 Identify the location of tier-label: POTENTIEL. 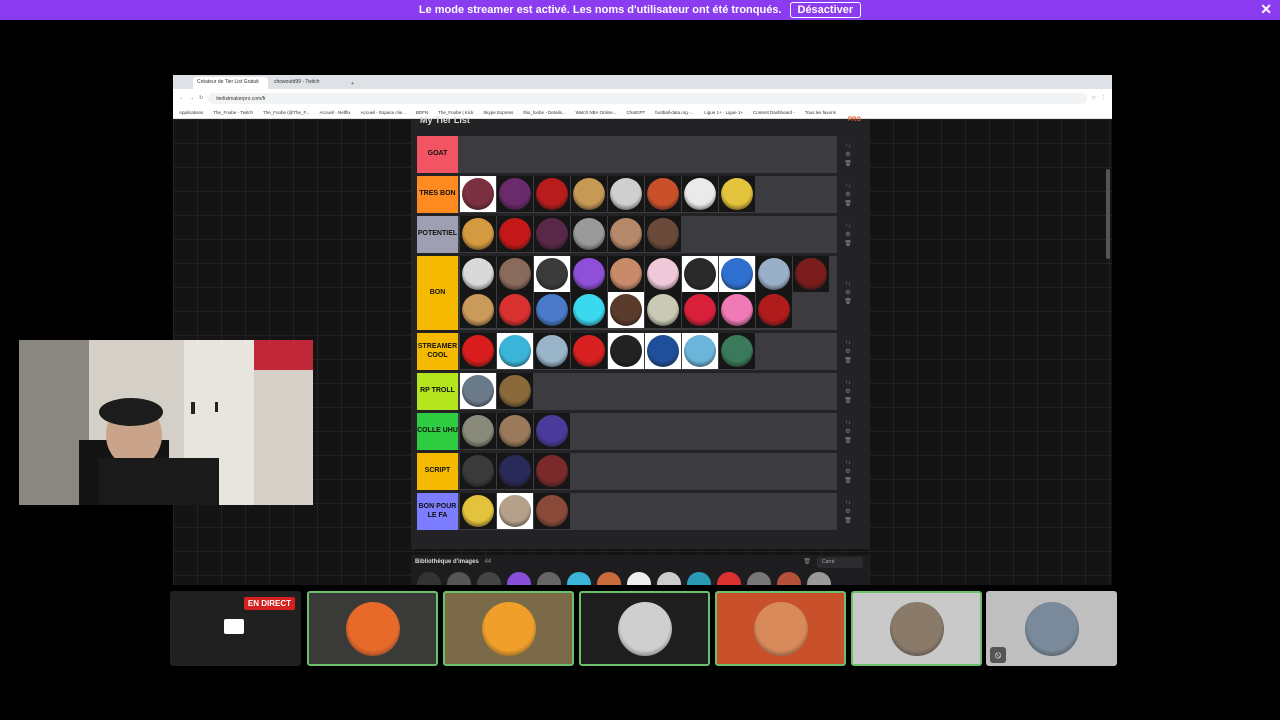
(437, 234).